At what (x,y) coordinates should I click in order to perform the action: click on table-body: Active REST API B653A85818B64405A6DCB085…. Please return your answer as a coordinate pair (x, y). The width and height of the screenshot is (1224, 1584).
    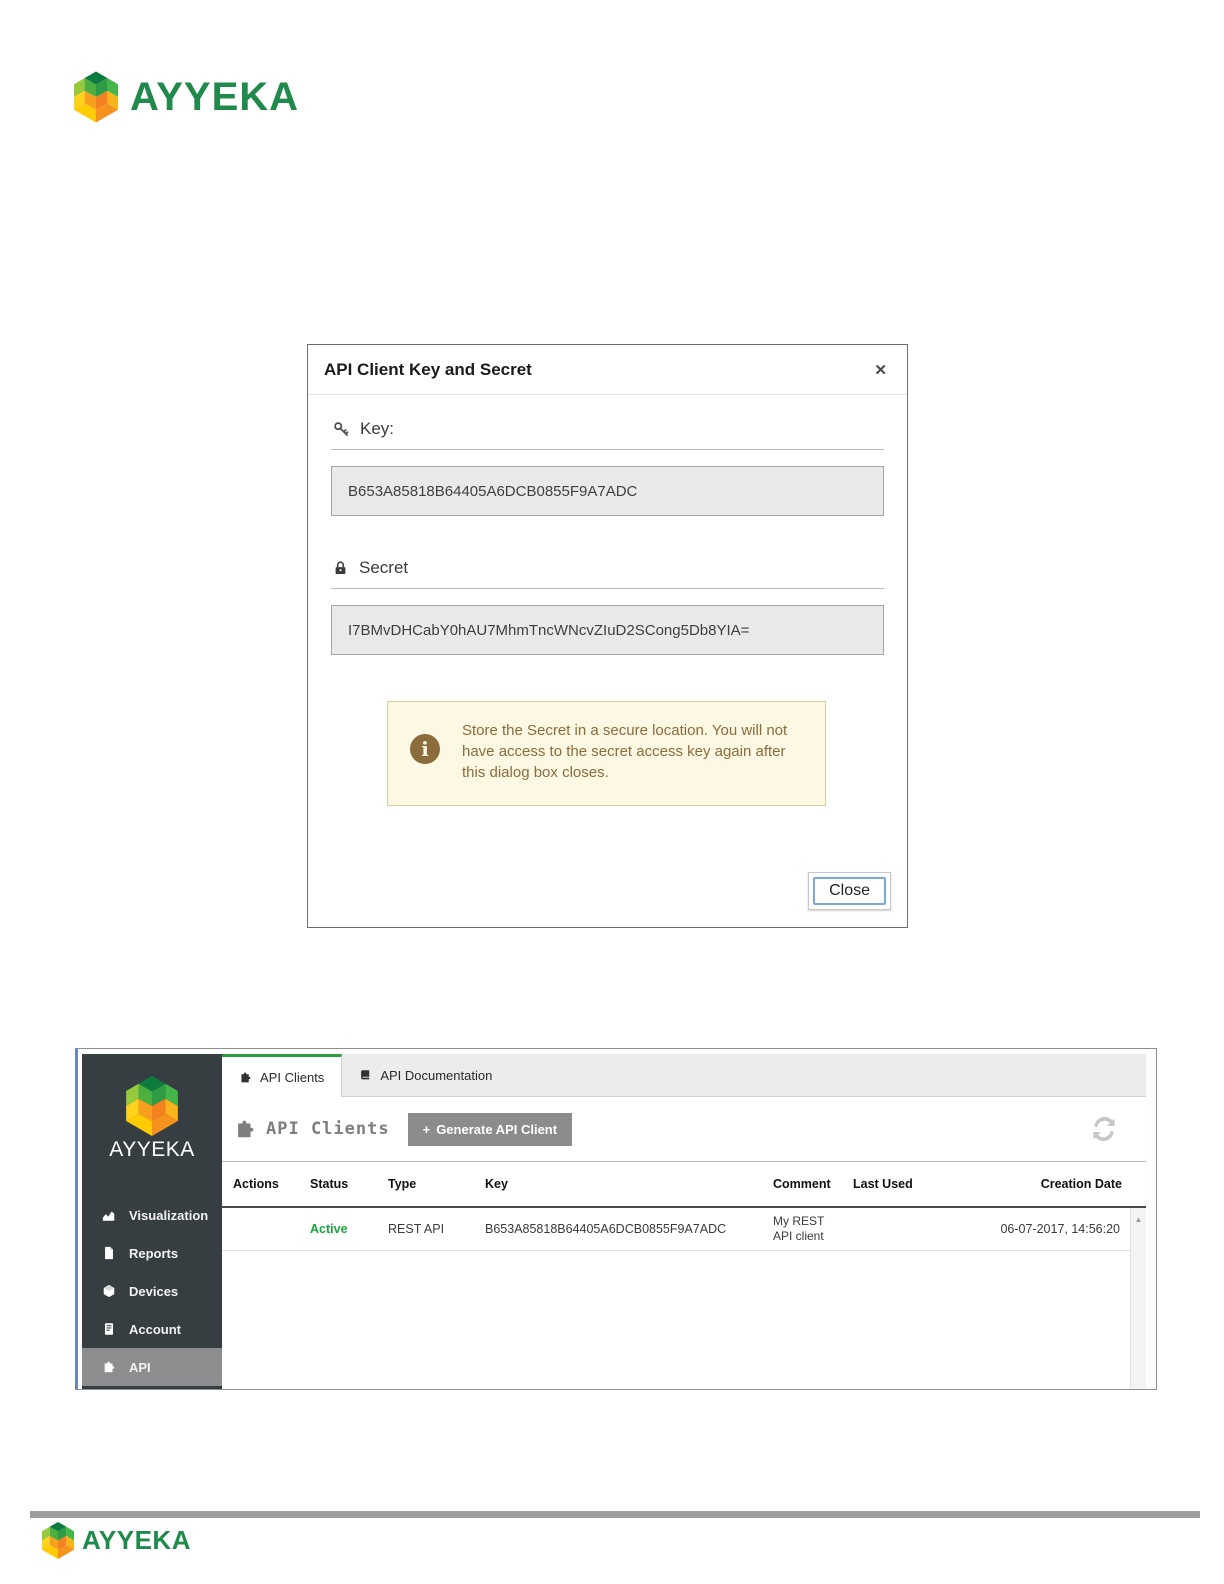
    Looking at the image, I should click on (684, 1298).